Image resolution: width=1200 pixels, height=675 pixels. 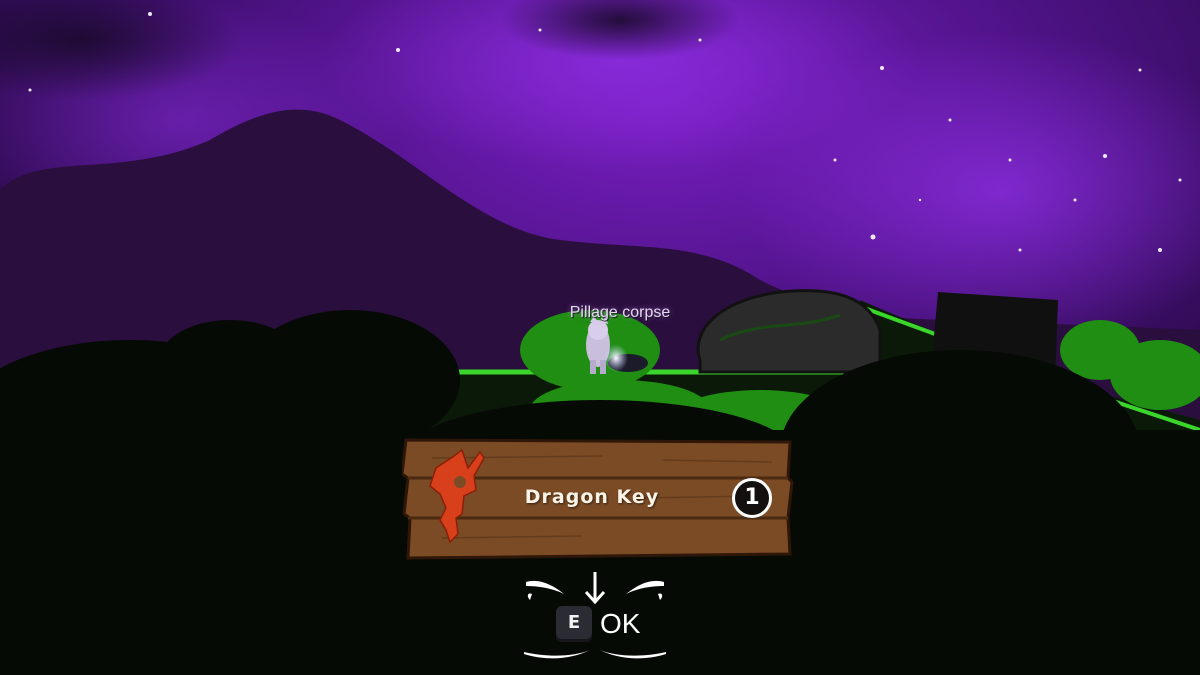 I want to click on interaction-prompt: Pillage corpse, so click(x=620, y=312).